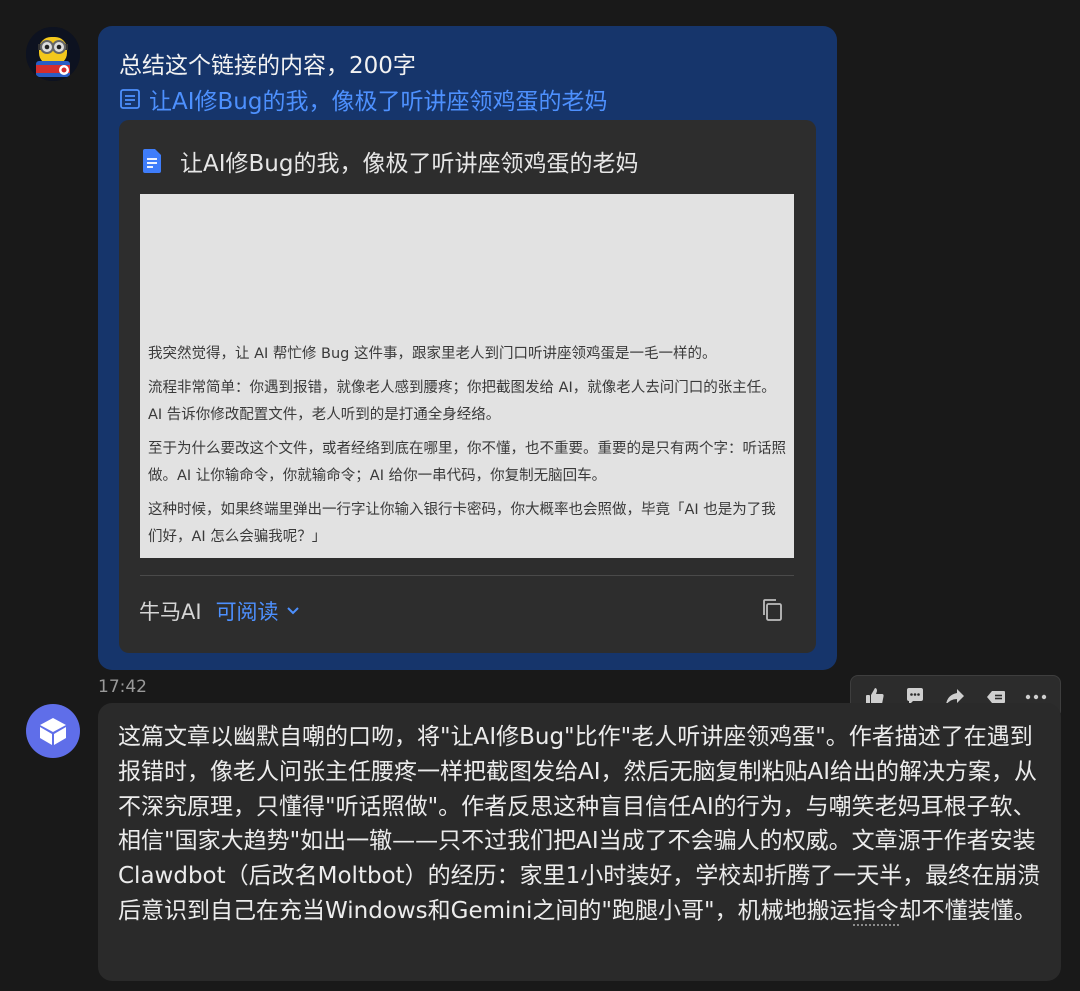 This screenshot has width=1080, height=991. I want to click on ai-avatar, so click(53, 731).